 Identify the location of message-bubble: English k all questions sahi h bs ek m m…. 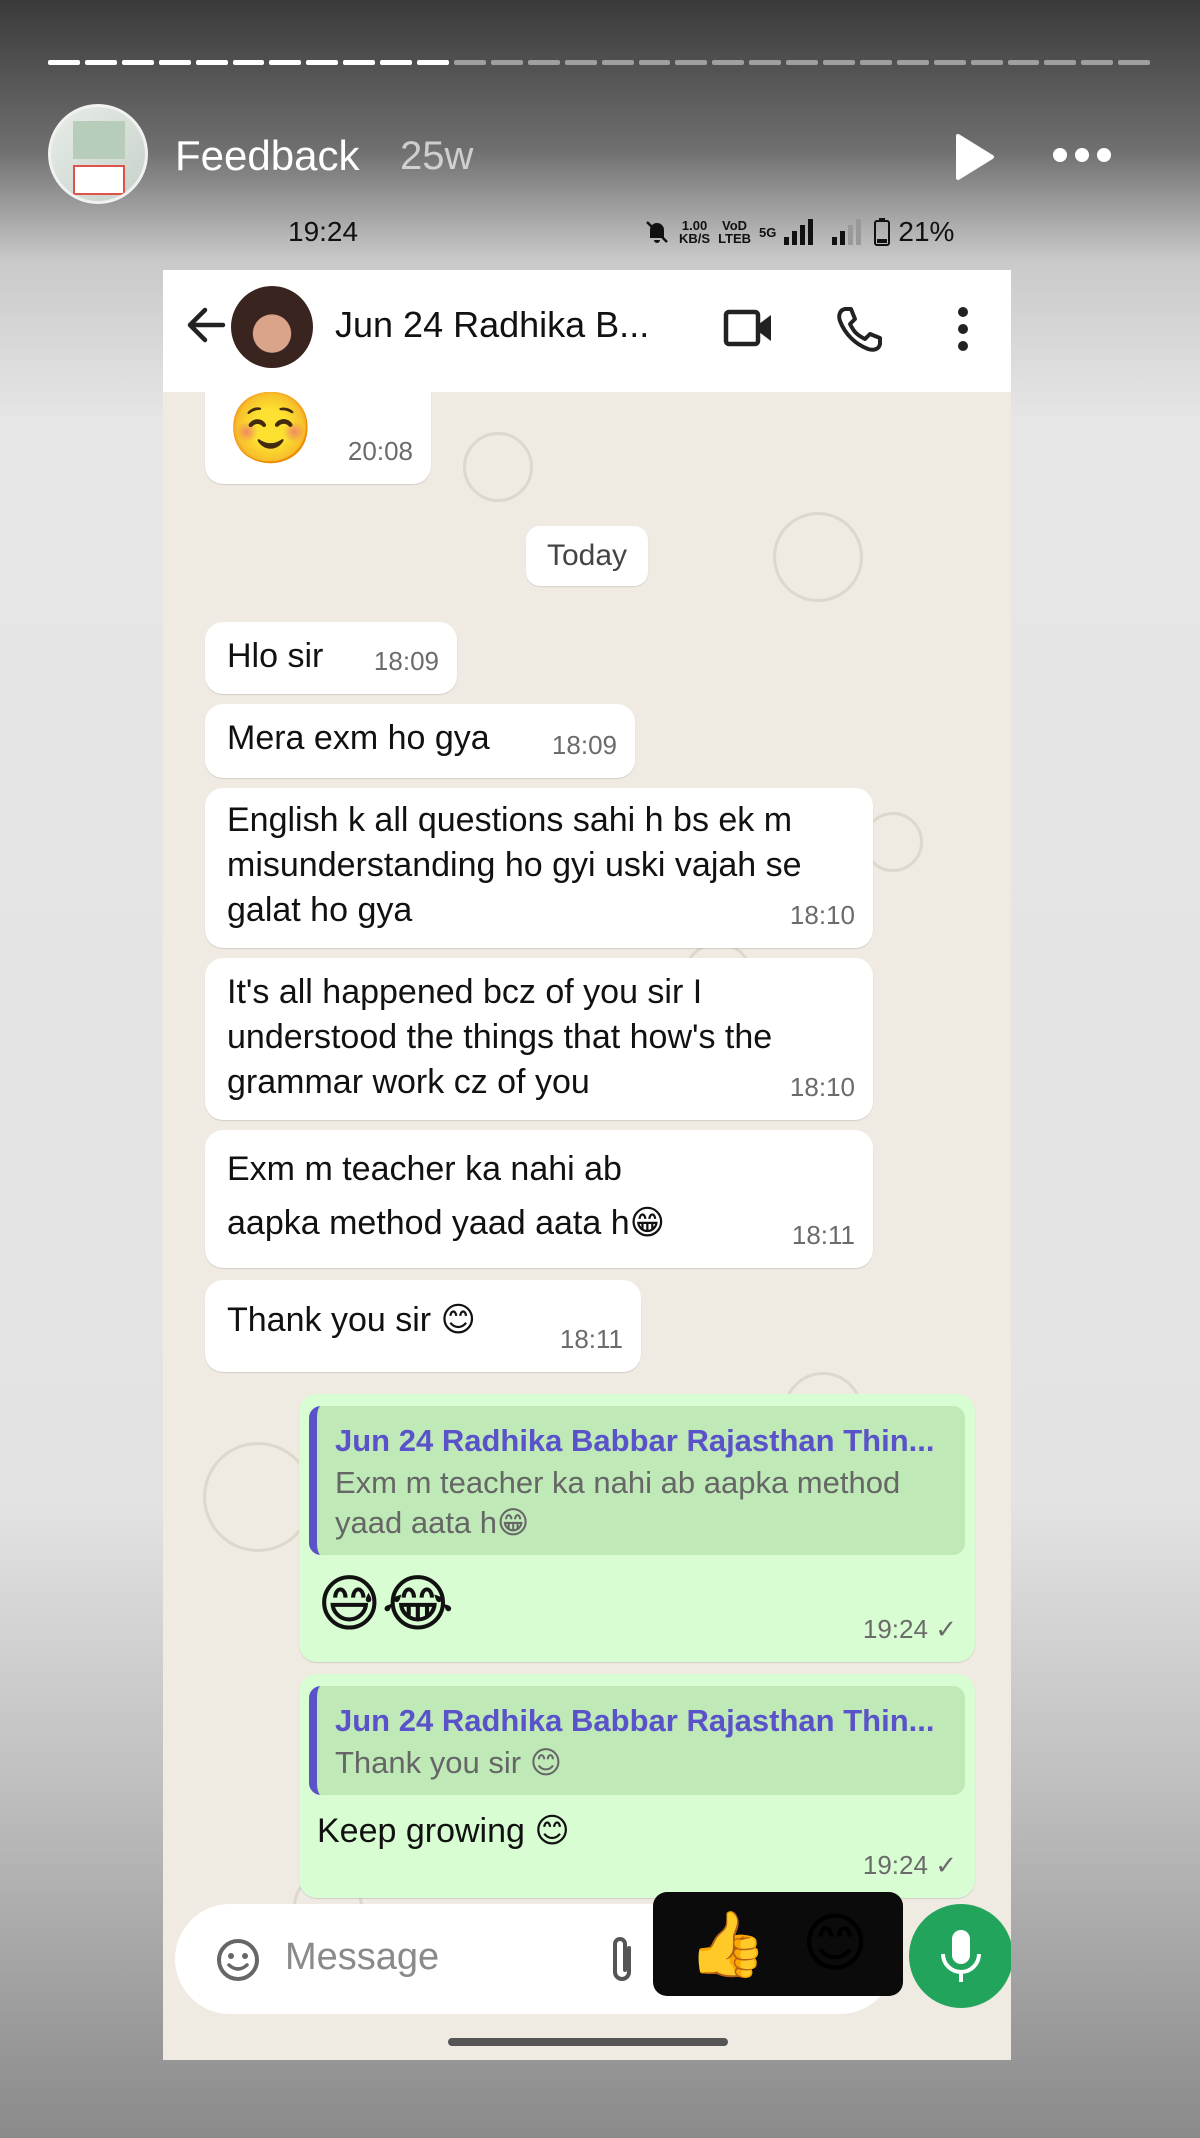
(539, 868).